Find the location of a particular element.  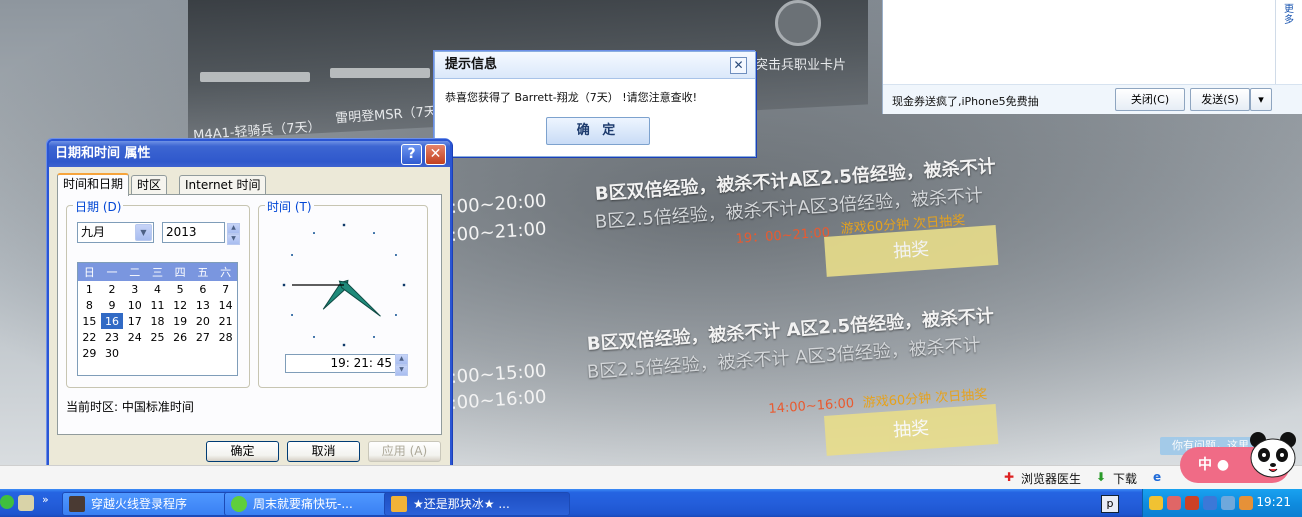

calendar-day: 14 is located at coordinates (225, 305).